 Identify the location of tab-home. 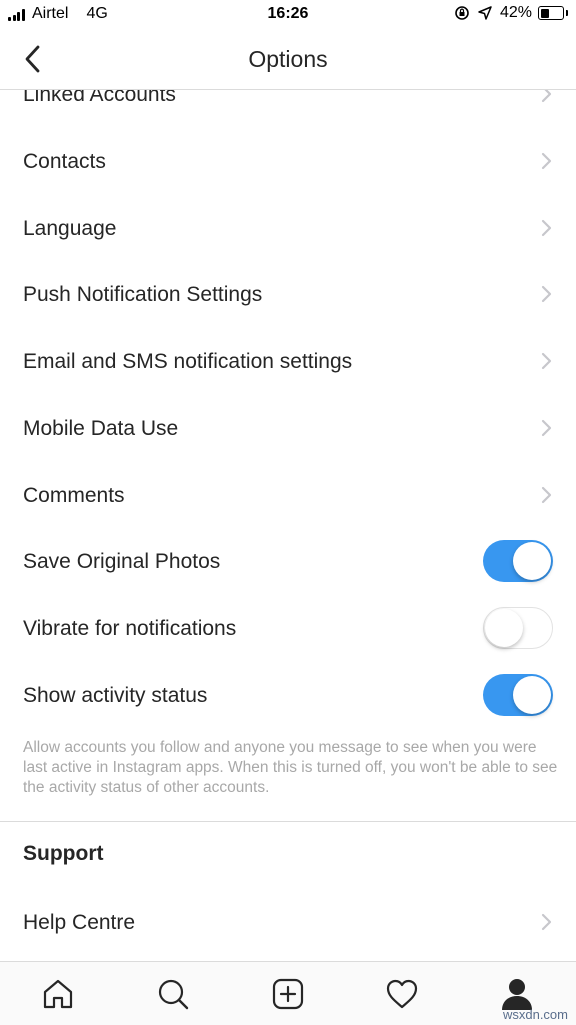
(58, 994).